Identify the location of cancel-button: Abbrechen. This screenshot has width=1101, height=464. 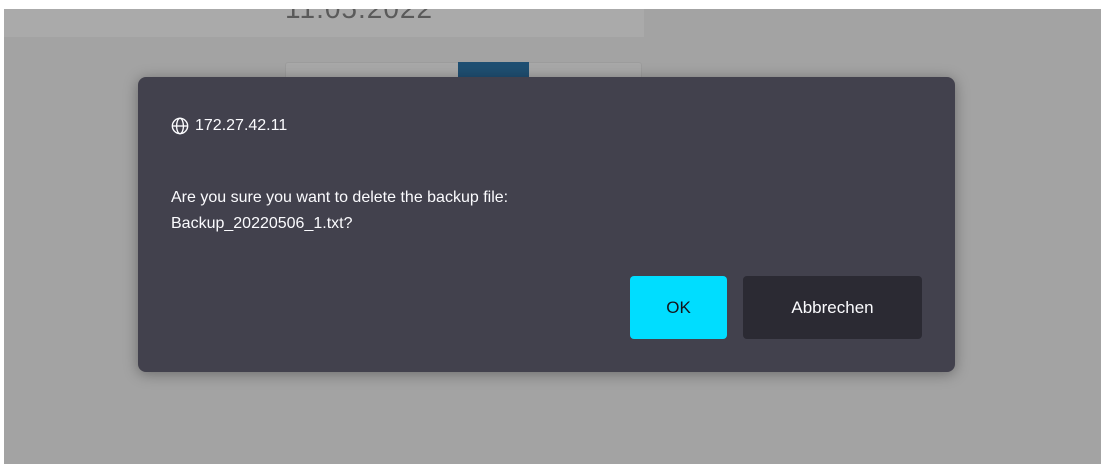
(832, 307).